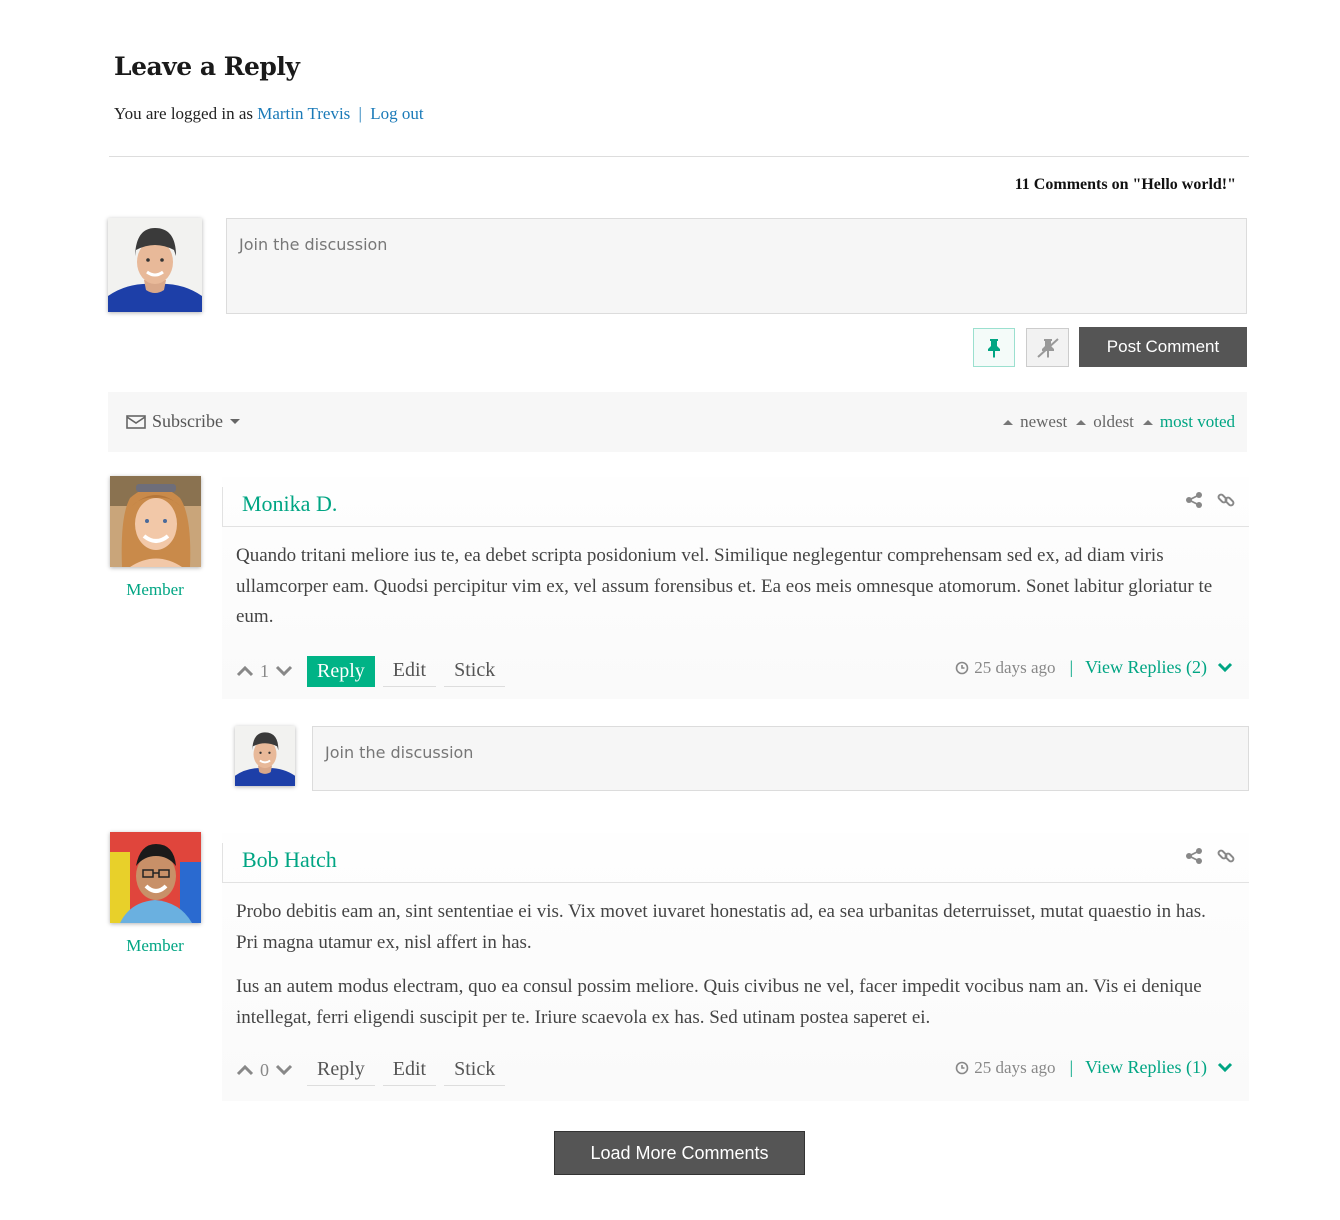 This screenshot has height=1220, width=1340. I want to click on vote-controls: 1, so click(264, 671).